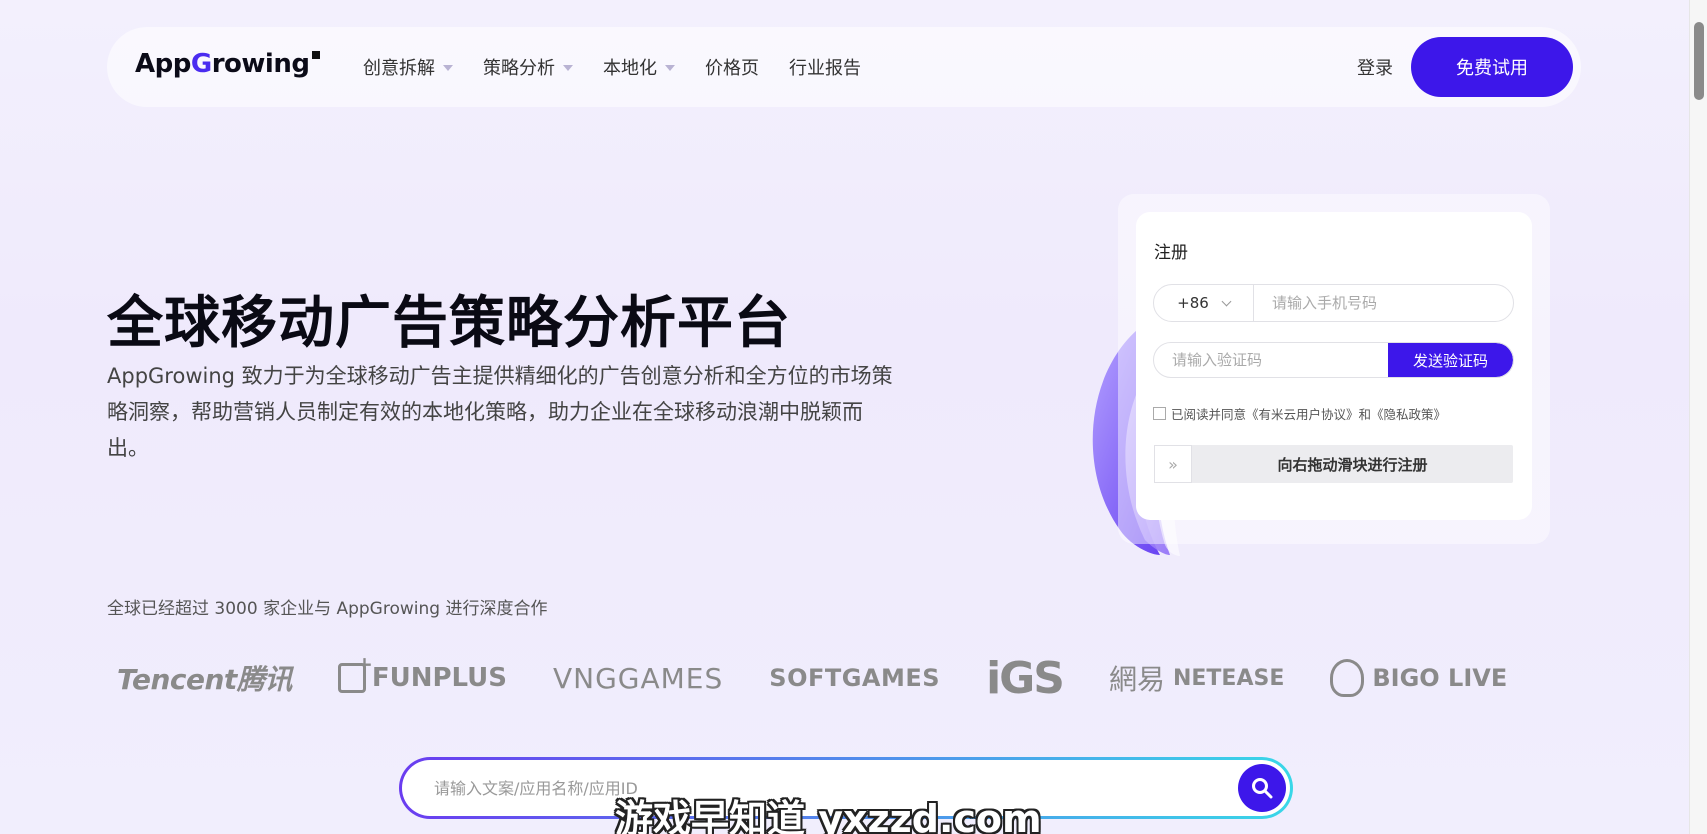  Describe the element at coordinates (630, 68) in the screenshot. I see `menu-item-label: 本地化` at that location.